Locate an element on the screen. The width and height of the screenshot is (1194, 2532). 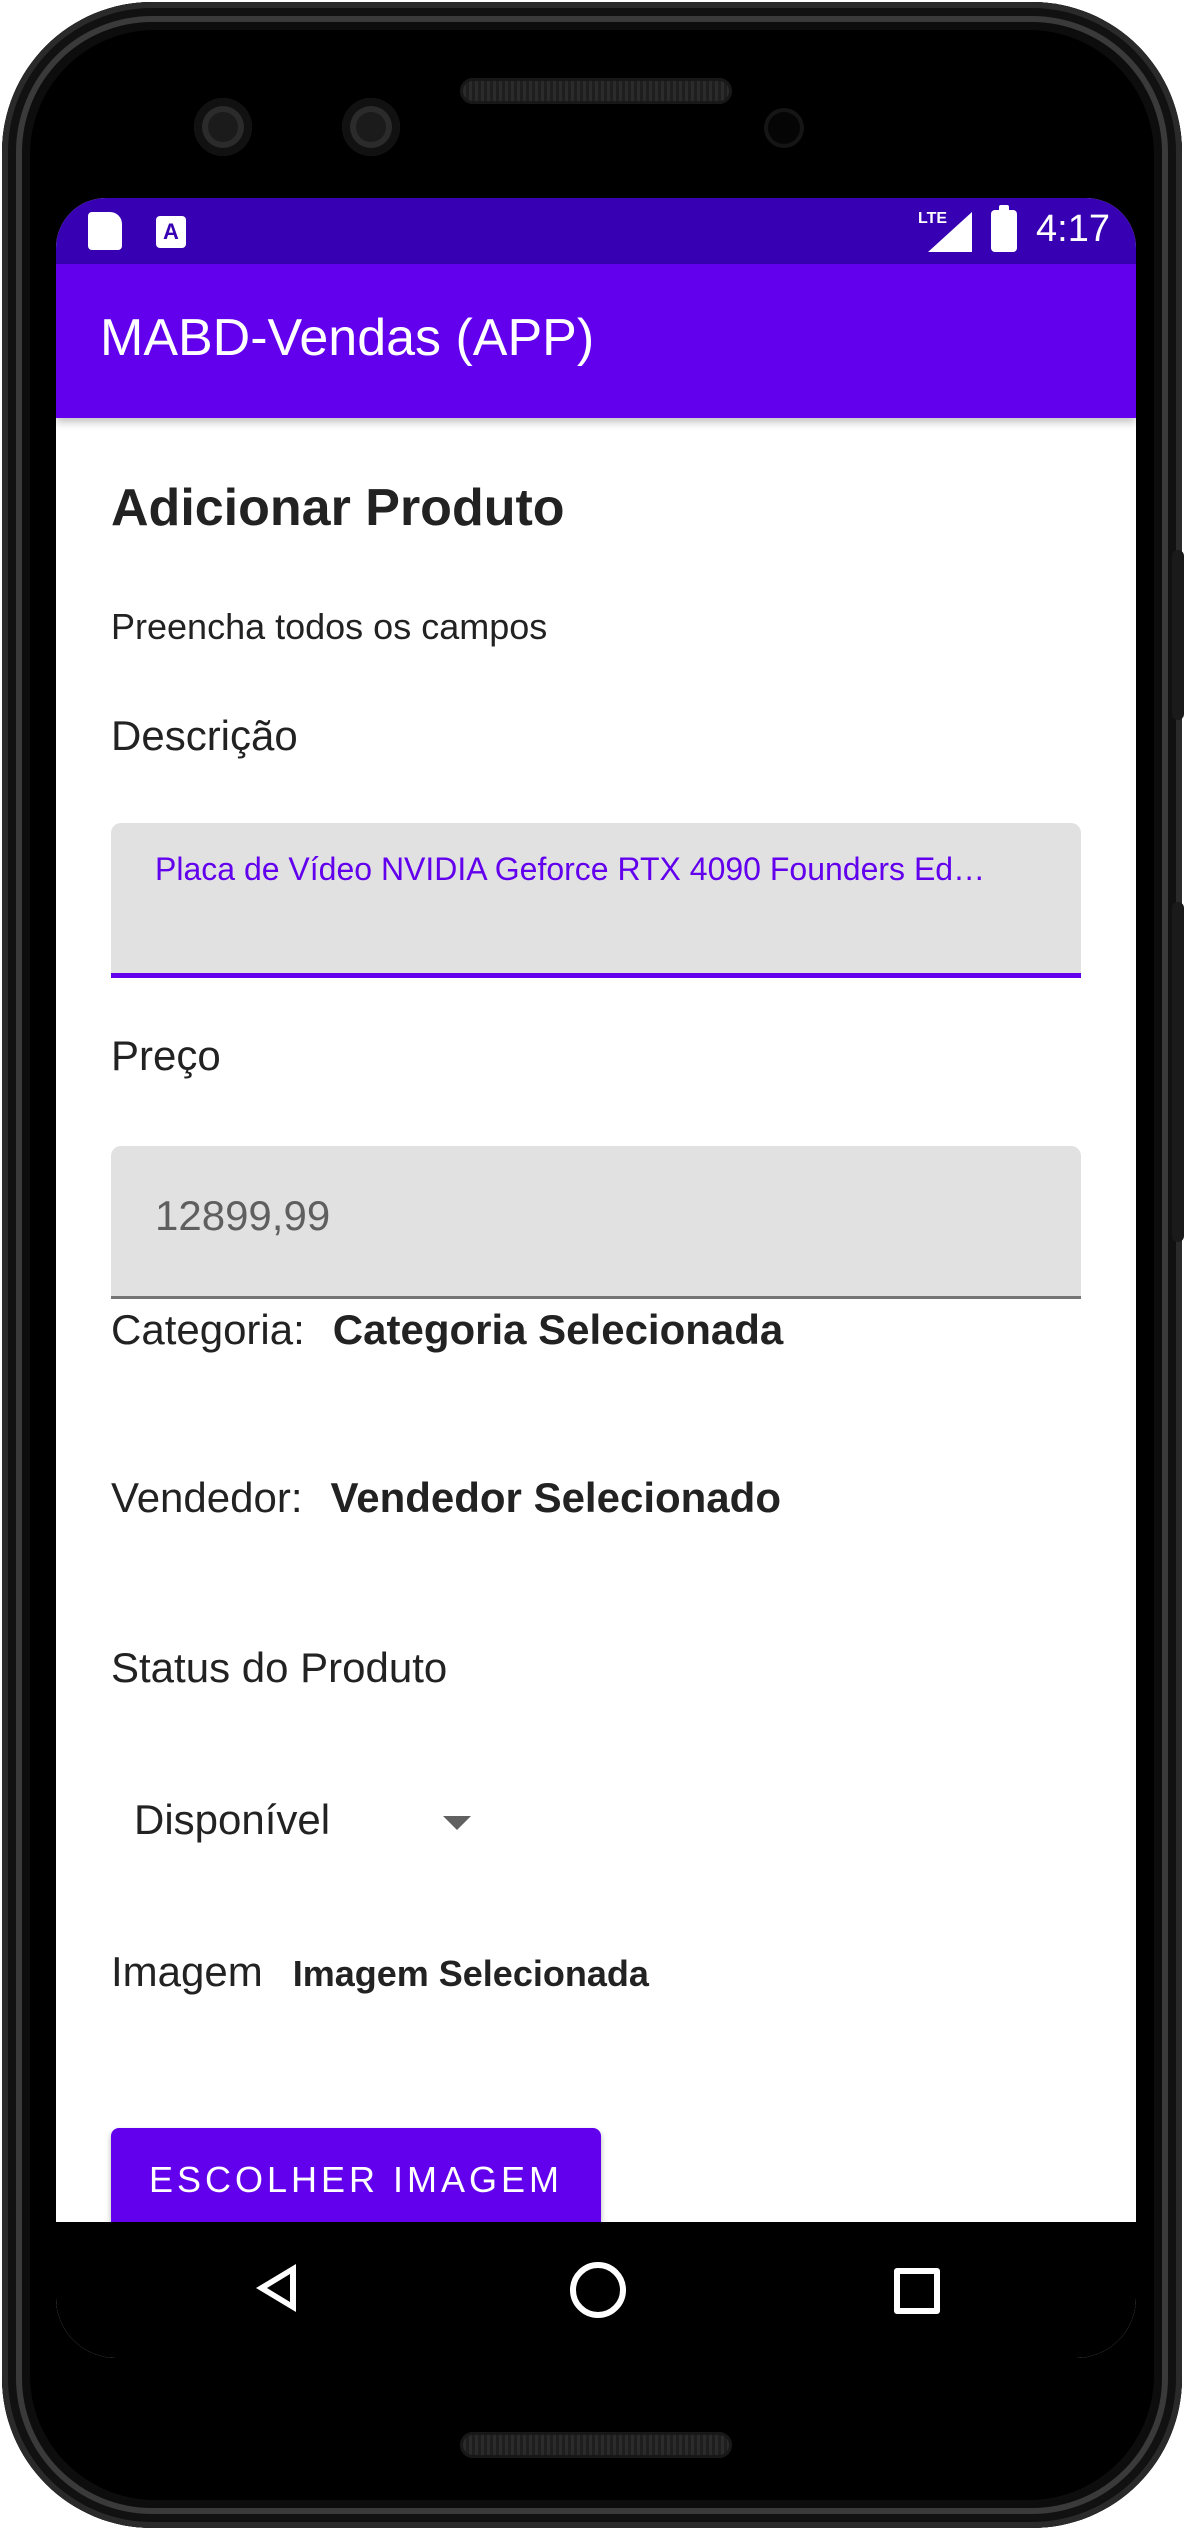
navigation-bar is located at coordinates (596, 2290).